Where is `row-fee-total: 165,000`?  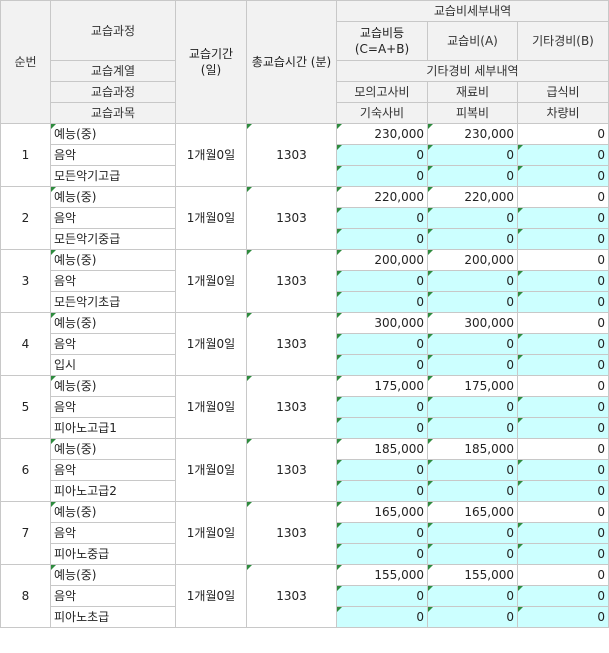 row-fee-total: 165,000 is located at coordinates (382, 512).